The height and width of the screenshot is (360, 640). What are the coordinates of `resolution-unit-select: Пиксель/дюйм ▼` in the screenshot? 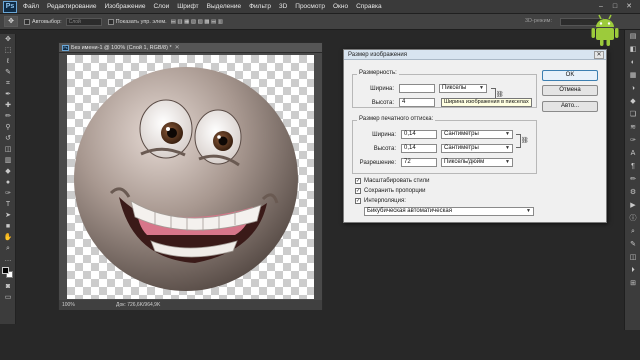 It's located at (477, 162).